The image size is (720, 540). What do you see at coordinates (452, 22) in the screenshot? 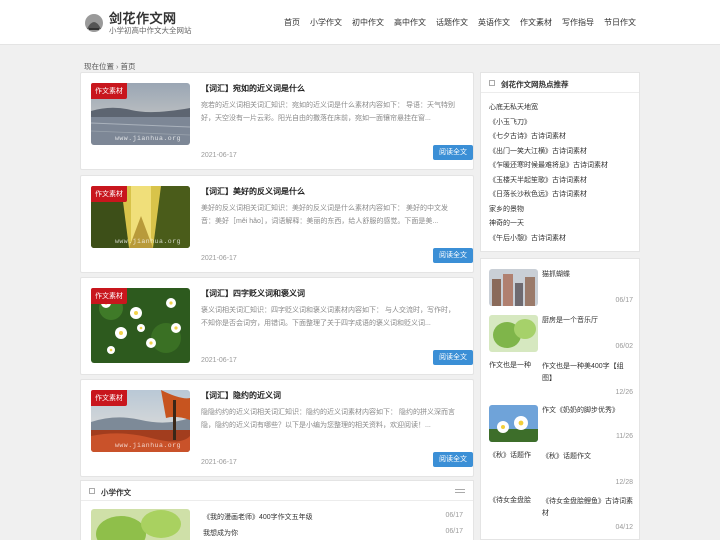
I see `nav-item-topic: 话题作文` at bounding box center [452, 22].